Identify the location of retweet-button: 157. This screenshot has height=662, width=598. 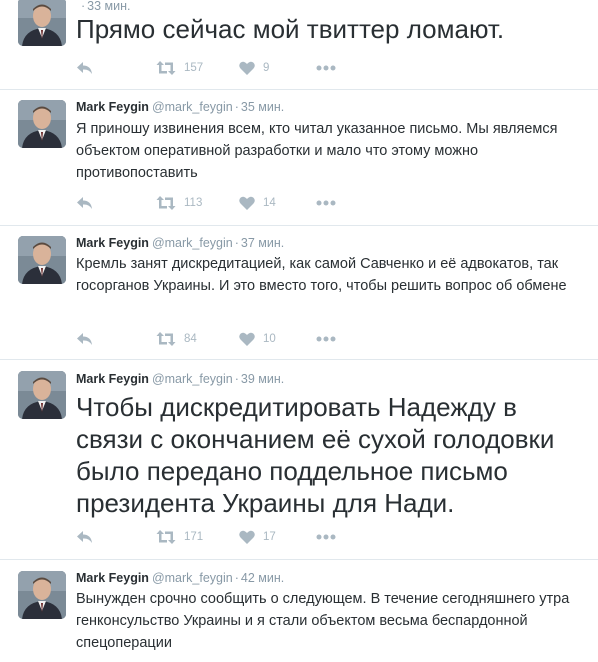
(179, 68).